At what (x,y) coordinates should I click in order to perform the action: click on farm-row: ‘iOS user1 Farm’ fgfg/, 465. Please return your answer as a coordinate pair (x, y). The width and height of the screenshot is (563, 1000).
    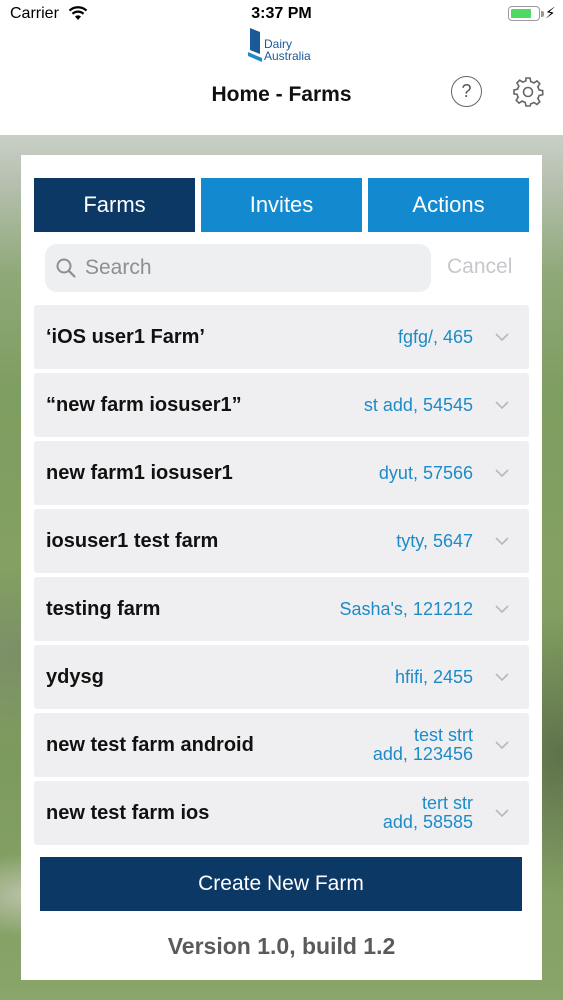
    Looking at the image, I should click on (281, 337).